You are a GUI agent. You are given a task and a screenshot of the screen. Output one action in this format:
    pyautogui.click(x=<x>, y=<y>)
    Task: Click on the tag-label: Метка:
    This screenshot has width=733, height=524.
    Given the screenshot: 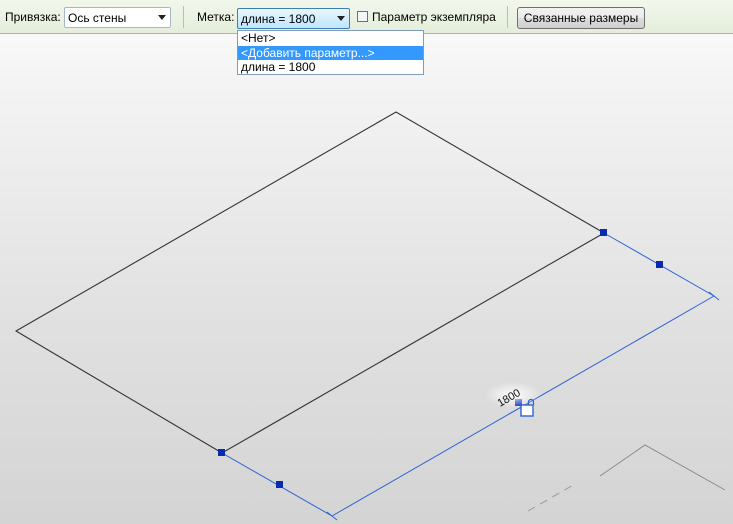 What is the action you would take?
    pyautogui.click(x=216, y=17)
    